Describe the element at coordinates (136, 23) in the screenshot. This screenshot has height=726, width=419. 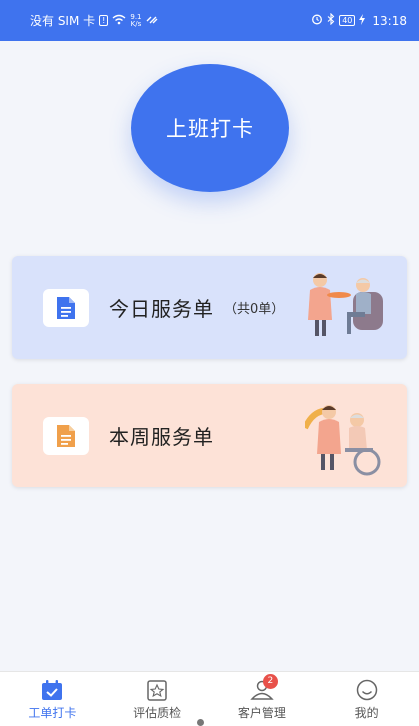
I see `net-speed-unit: K/s` at that location.